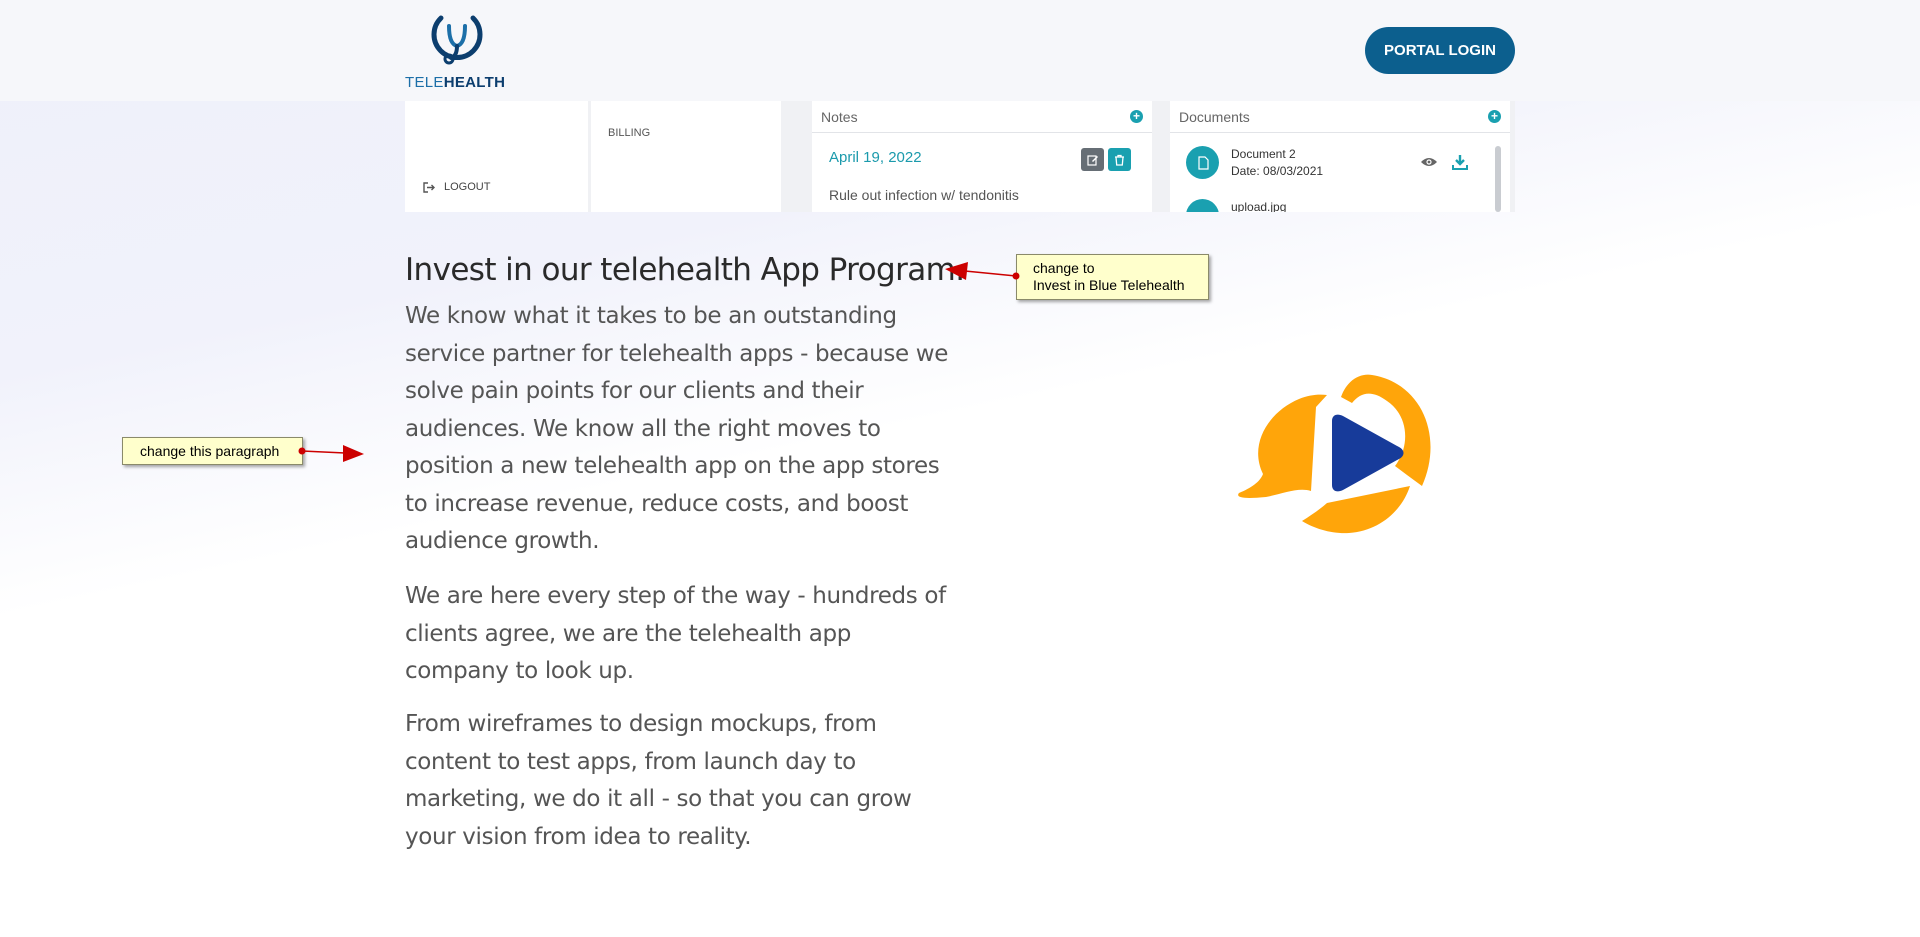 This screenshot has width=1920, height=937. I want to click on note-date: April 19, 2022, so click(875, 157).